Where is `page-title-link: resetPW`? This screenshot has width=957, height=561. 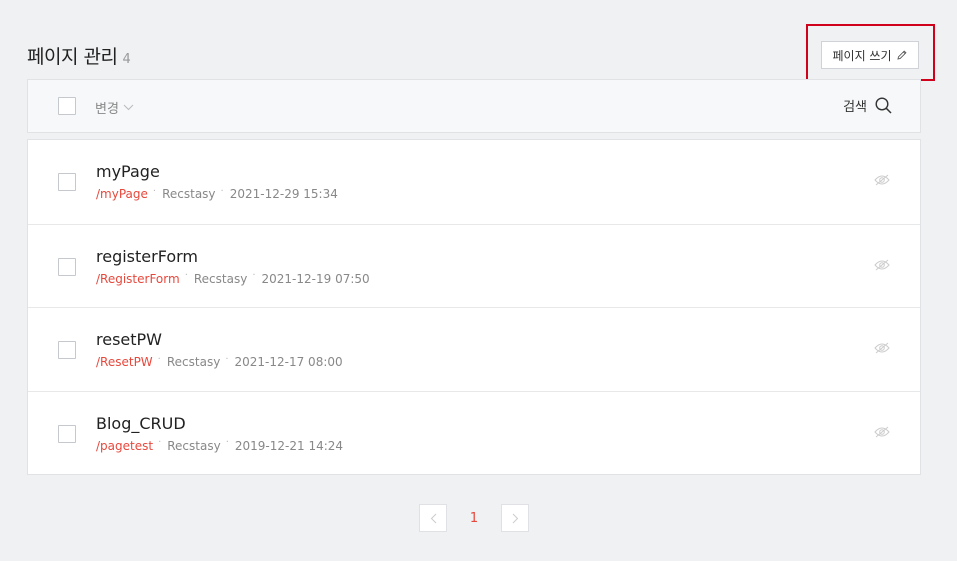
page-title-link: resetPW is located at coordinates (129, 339).